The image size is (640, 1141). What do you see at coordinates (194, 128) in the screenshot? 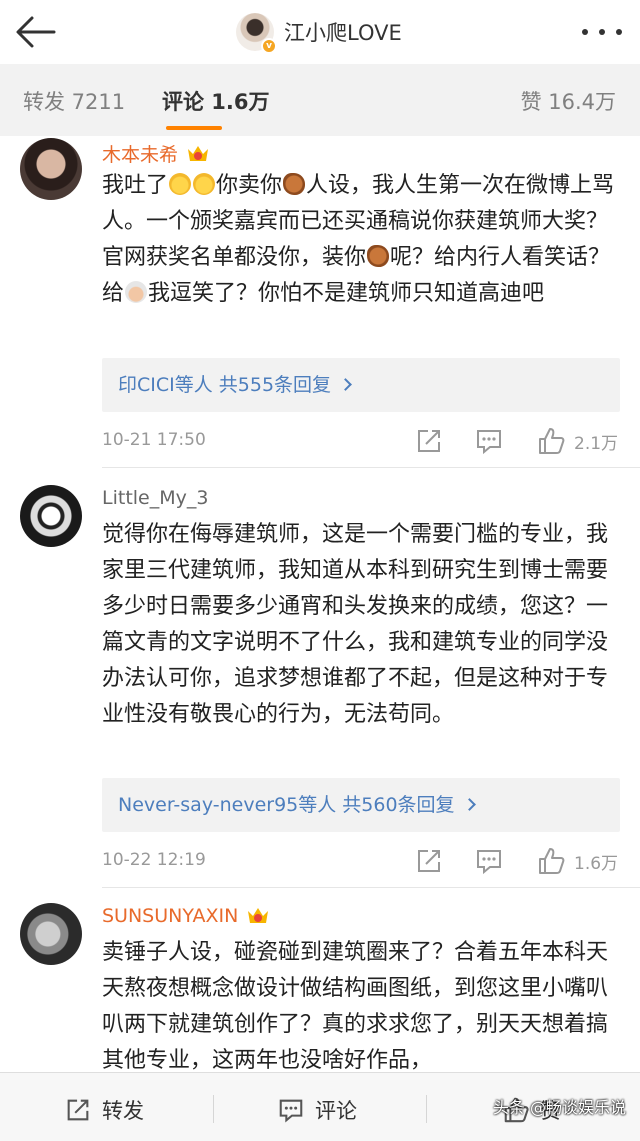
I see `active-tab-indicator` at bounding box center [194, 128].